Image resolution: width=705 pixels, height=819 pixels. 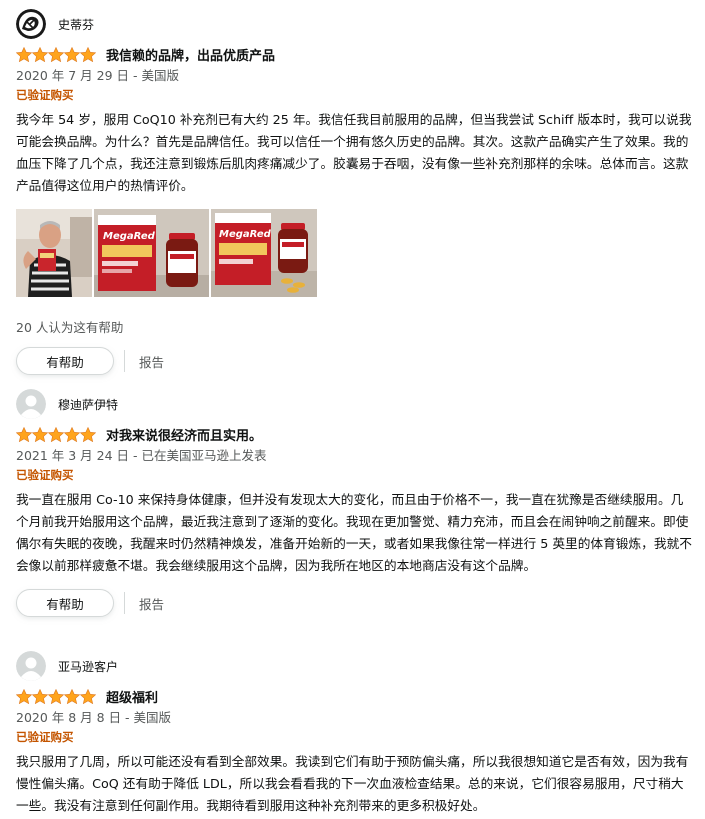 What do you see at coordinates (141, 455) in the screenshot?
I see `review-date: 2021 年 3 月 24 日 - 已在美国亚马逊上发表` at bounding box center [141, 455].